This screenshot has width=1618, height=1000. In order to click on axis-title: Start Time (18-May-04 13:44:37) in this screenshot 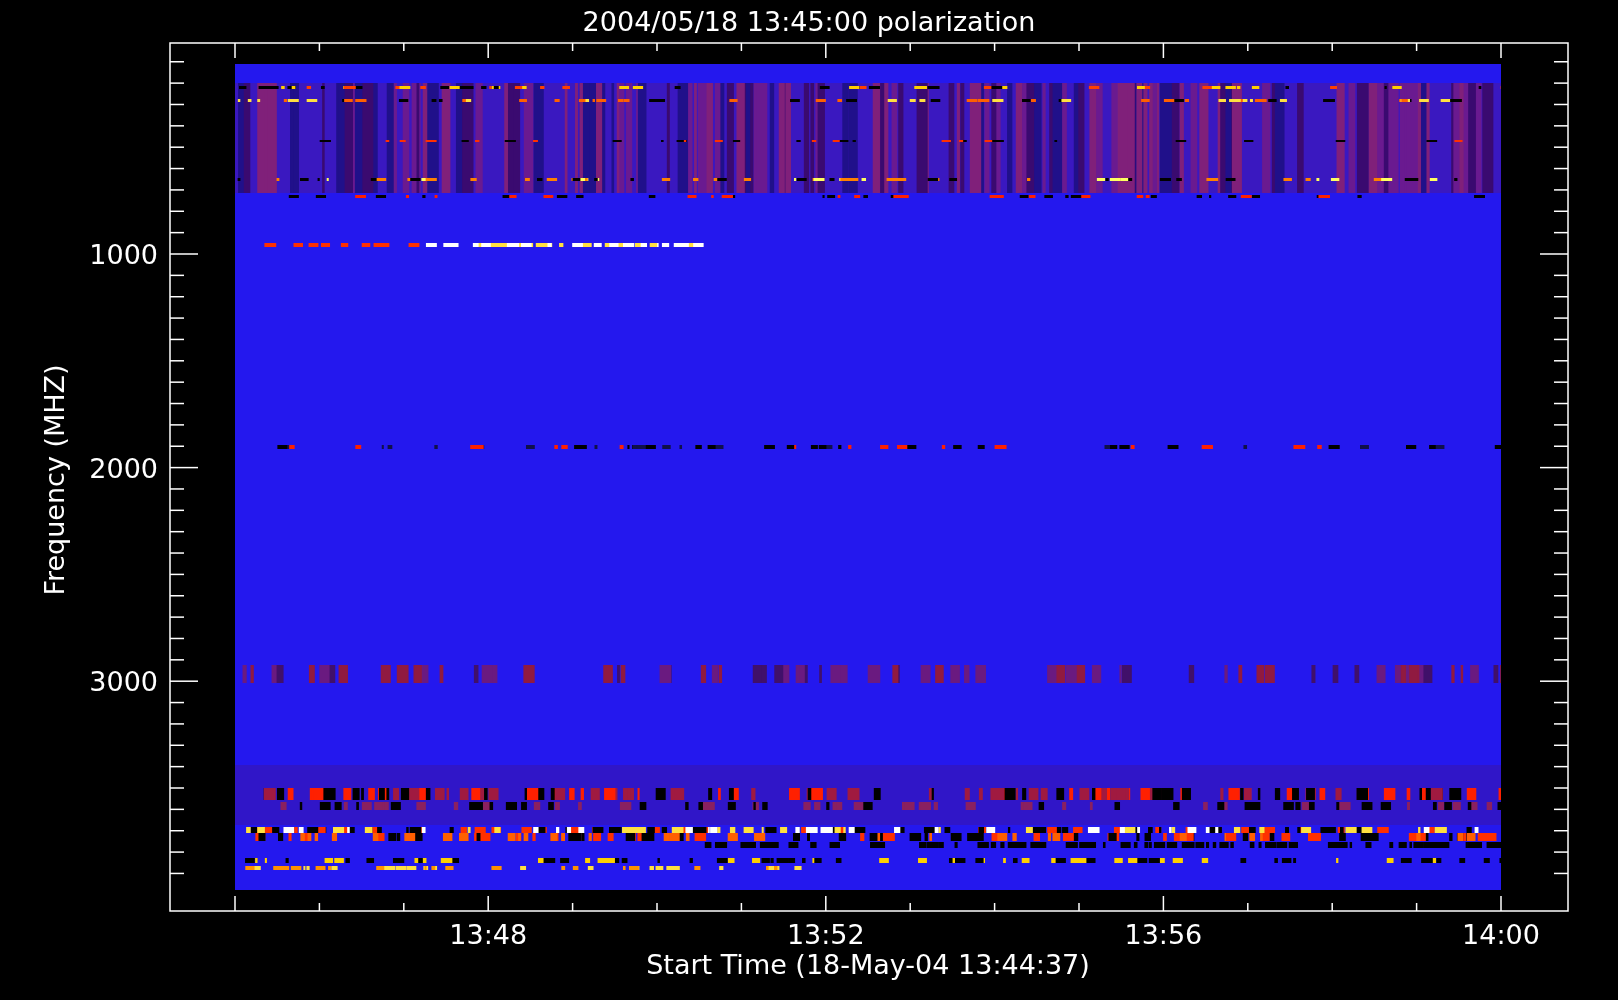, I will do `click(868, 964)`.